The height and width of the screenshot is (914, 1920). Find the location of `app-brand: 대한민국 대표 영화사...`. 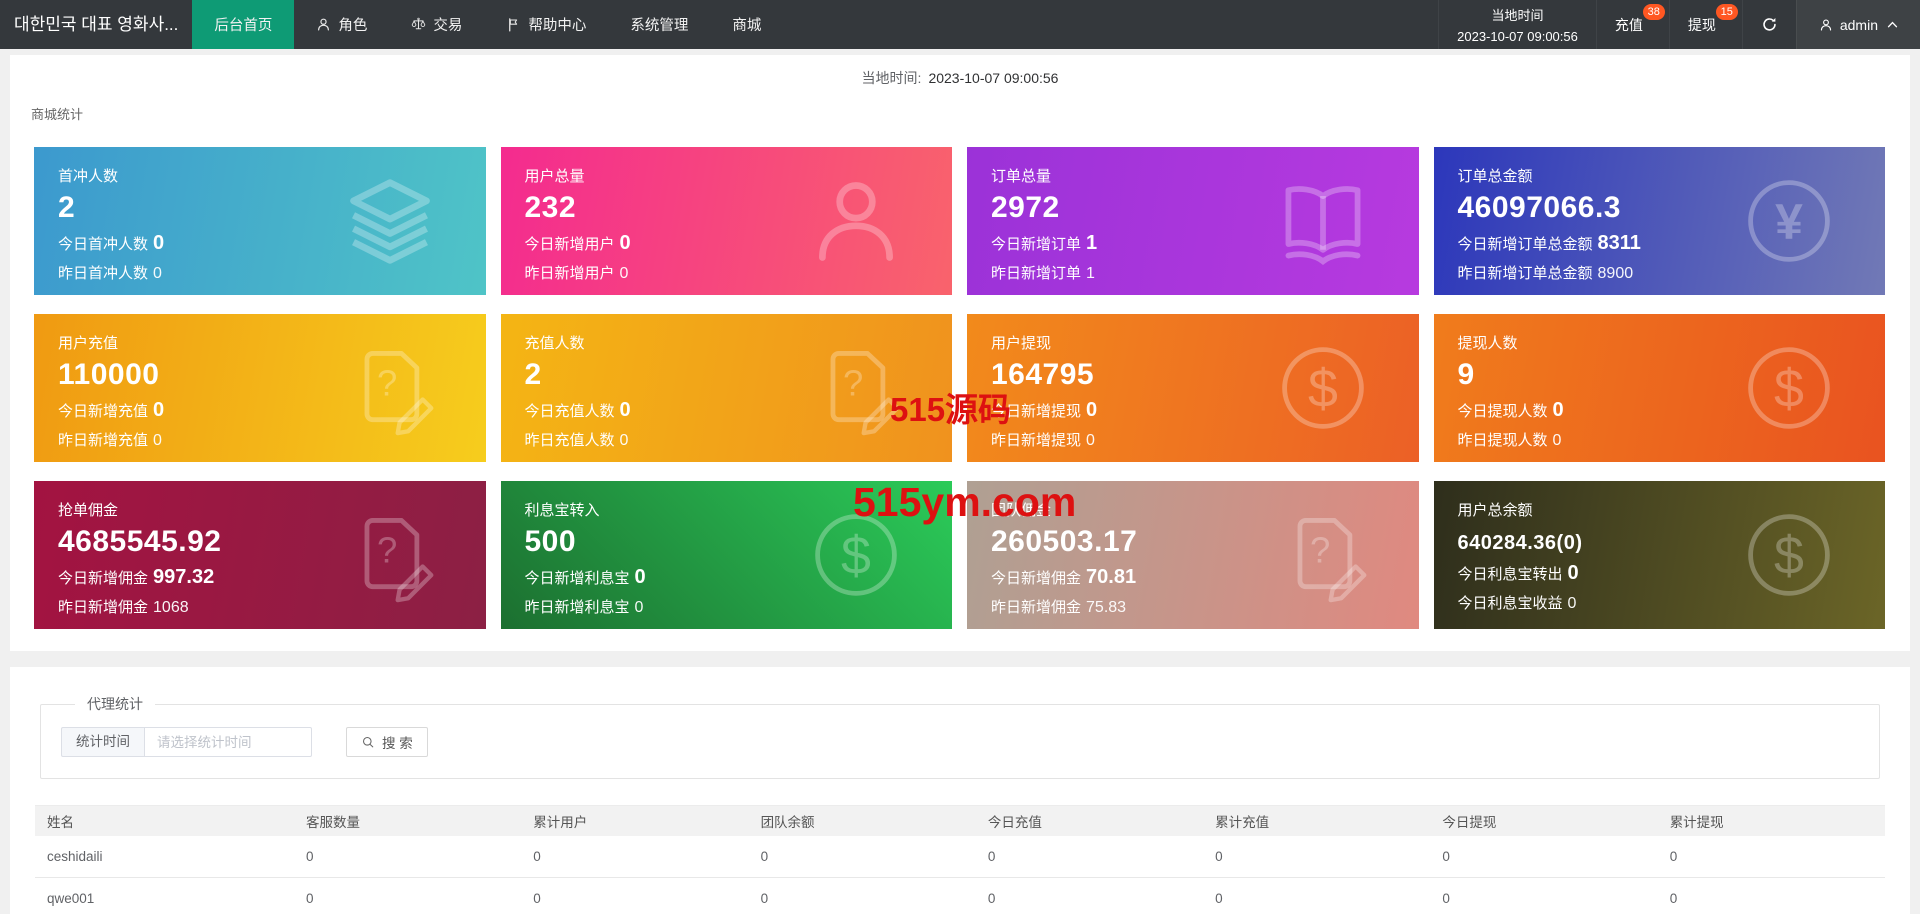

app-brand: 대한민국 대표 영화사... is located at coordinates (96, 24).